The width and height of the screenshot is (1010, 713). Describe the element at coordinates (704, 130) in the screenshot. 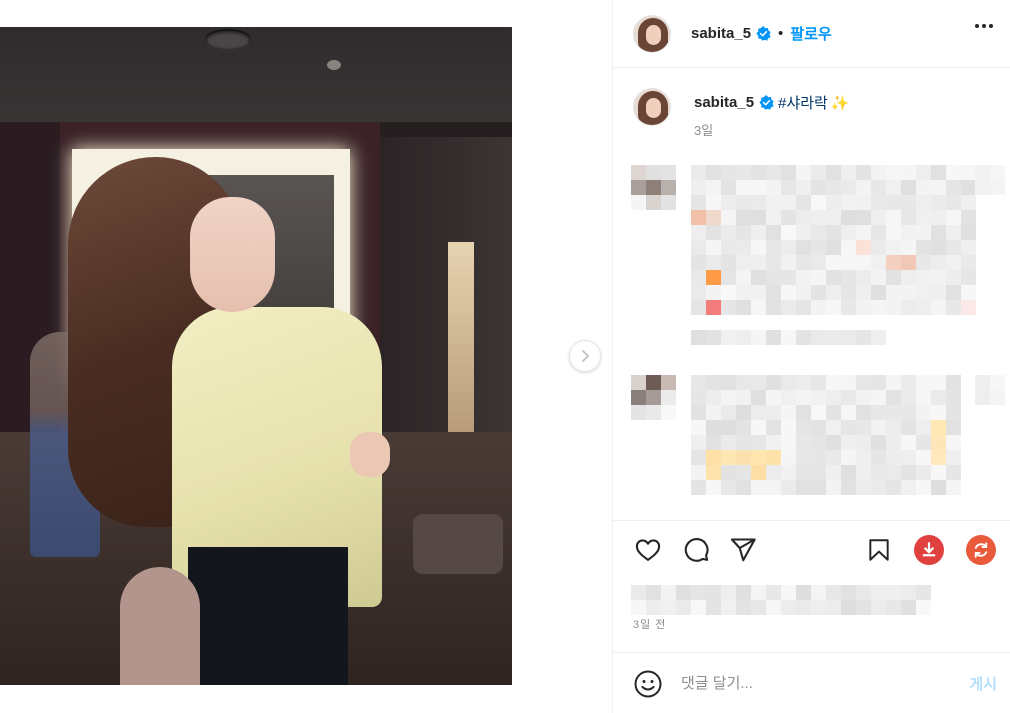

I see `caption-time: 3일` at that location.